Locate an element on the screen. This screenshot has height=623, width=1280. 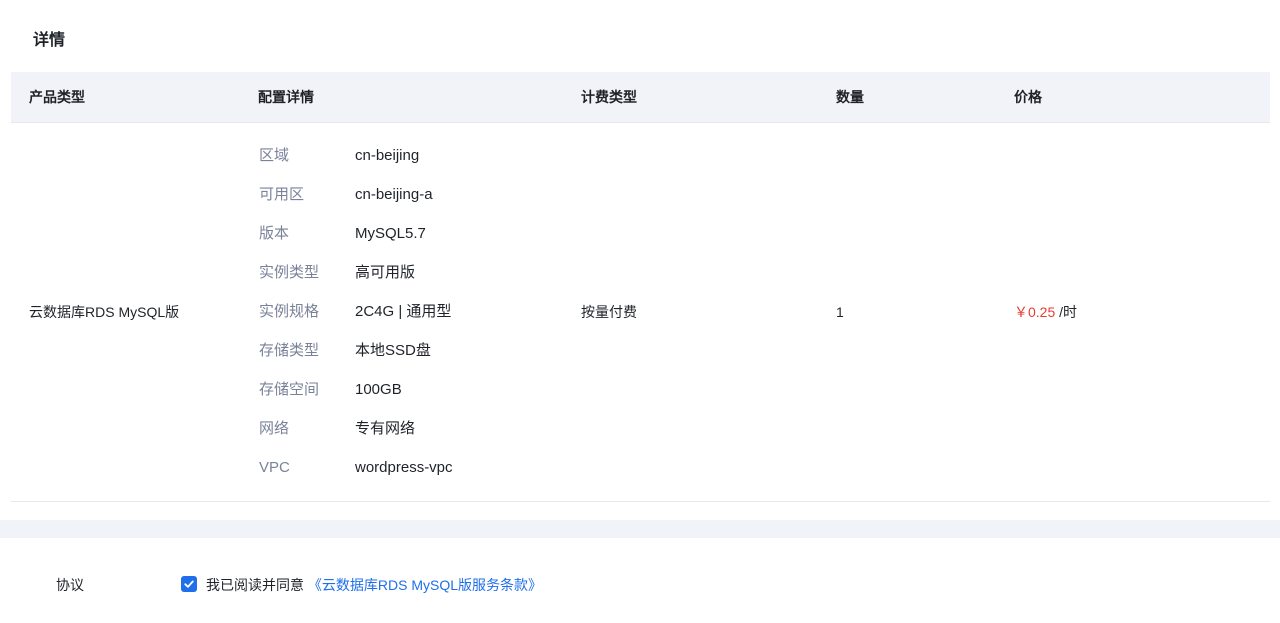
config-item: 可用区 cn-beijing-a is located at coordinates (389, 204).